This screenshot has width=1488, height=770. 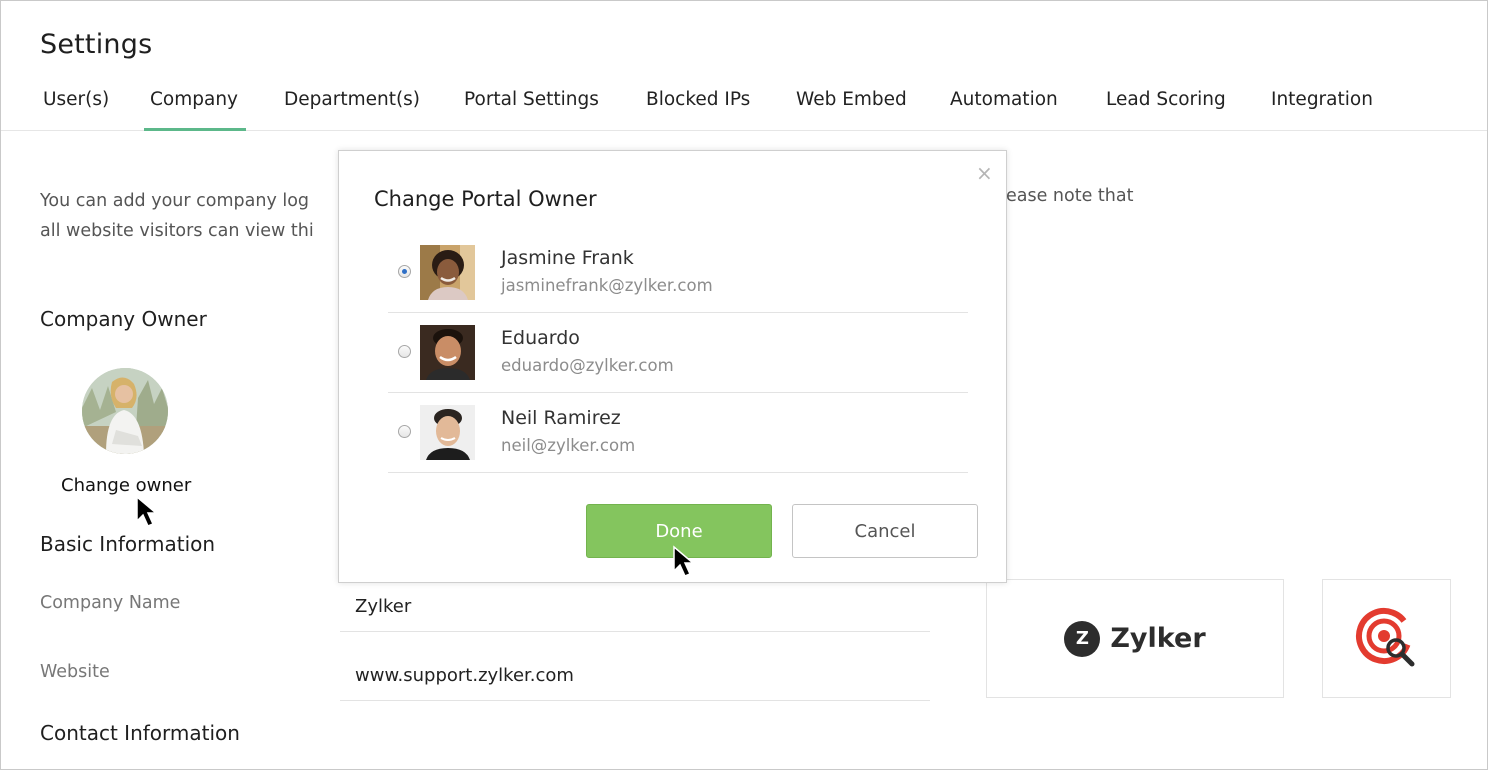 I want to click on tab-blocked-ips: Blocked IPs, so click(x=698, y=108).